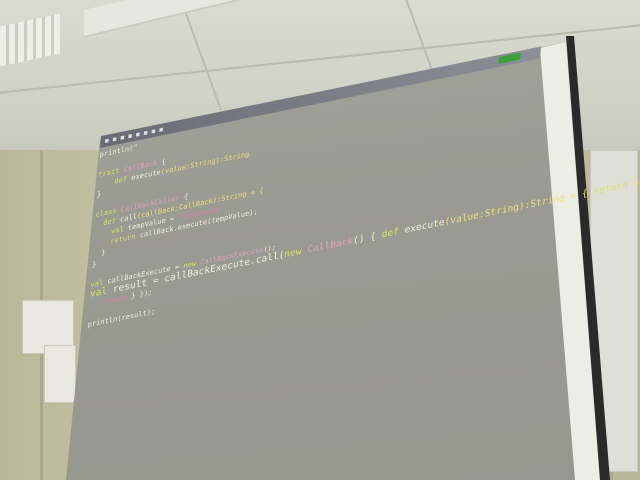 This screenshot has width=640, height=480. Describe the element at coordinates (60, 374) in the screenshot. I see `wall-paper` at that location.